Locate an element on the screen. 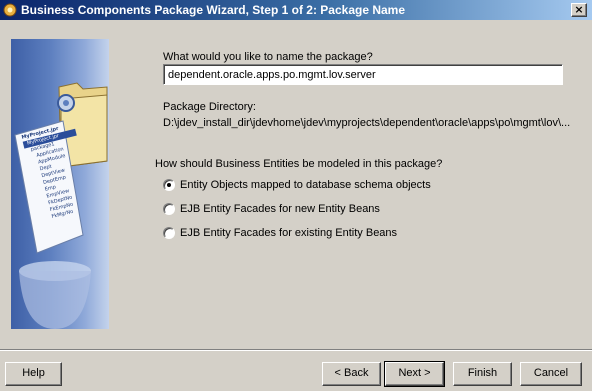  back-button: < Back is located at coordinates (351, 374).